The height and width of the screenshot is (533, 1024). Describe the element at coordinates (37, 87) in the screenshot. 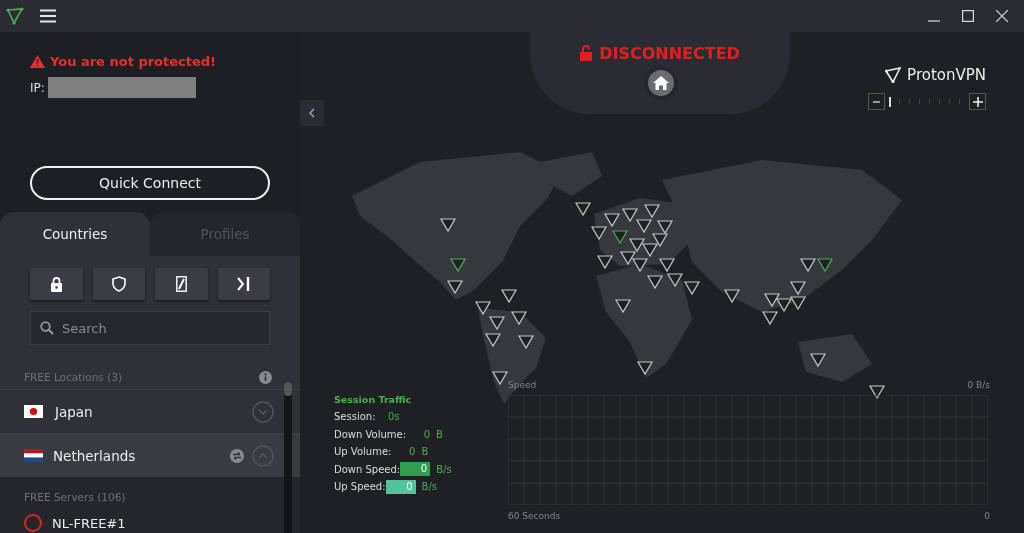

I see `ip-label: IP:` at that location.